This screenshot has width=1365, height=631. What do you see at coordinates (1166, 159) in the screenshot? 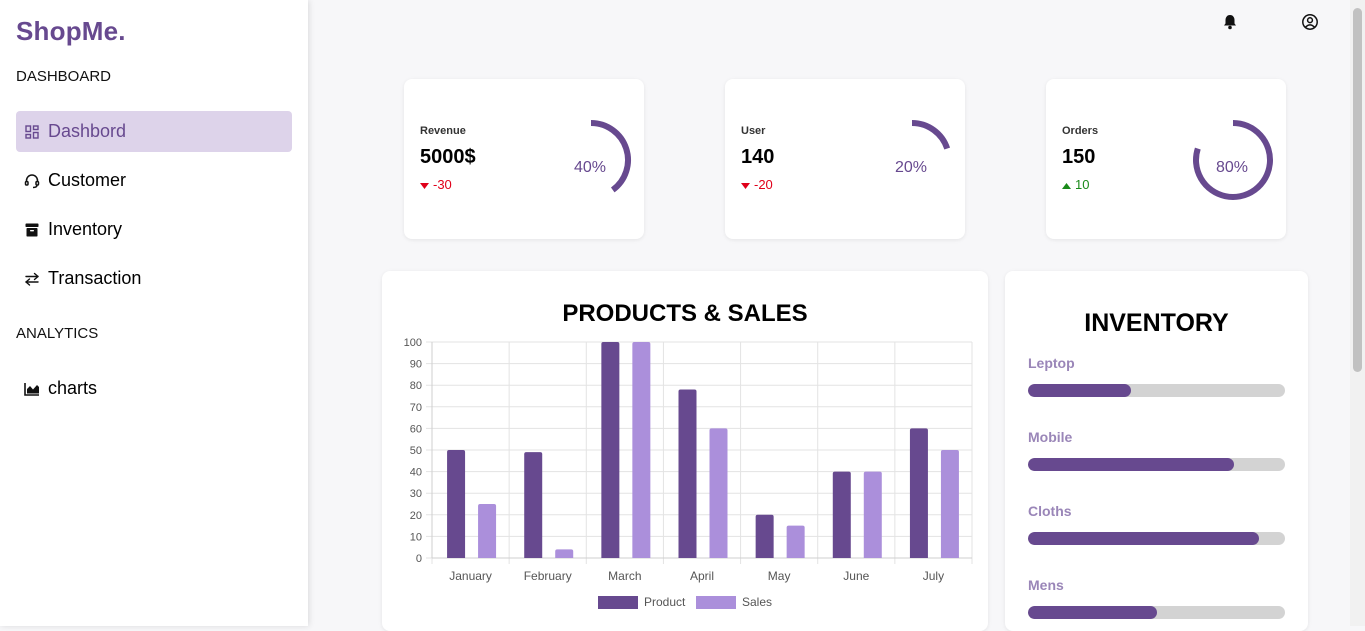
I see `stat-card-orders: Orders 150 10 80%` at bounding box center [1166, 159].